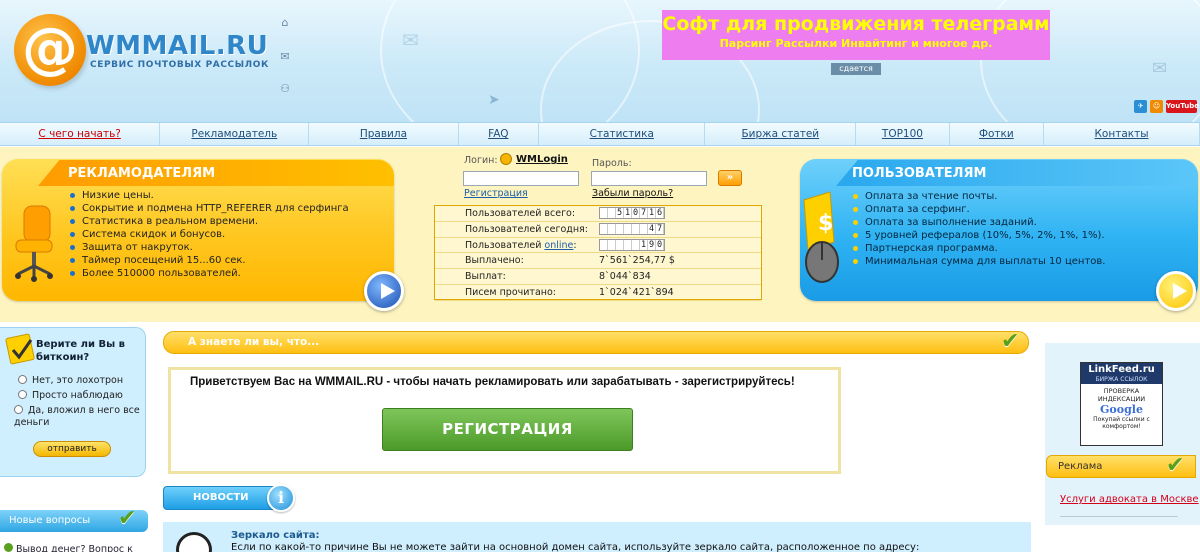 The image size is (1200, 552). I want to click on counter-digit: 6, so click(660, 213).